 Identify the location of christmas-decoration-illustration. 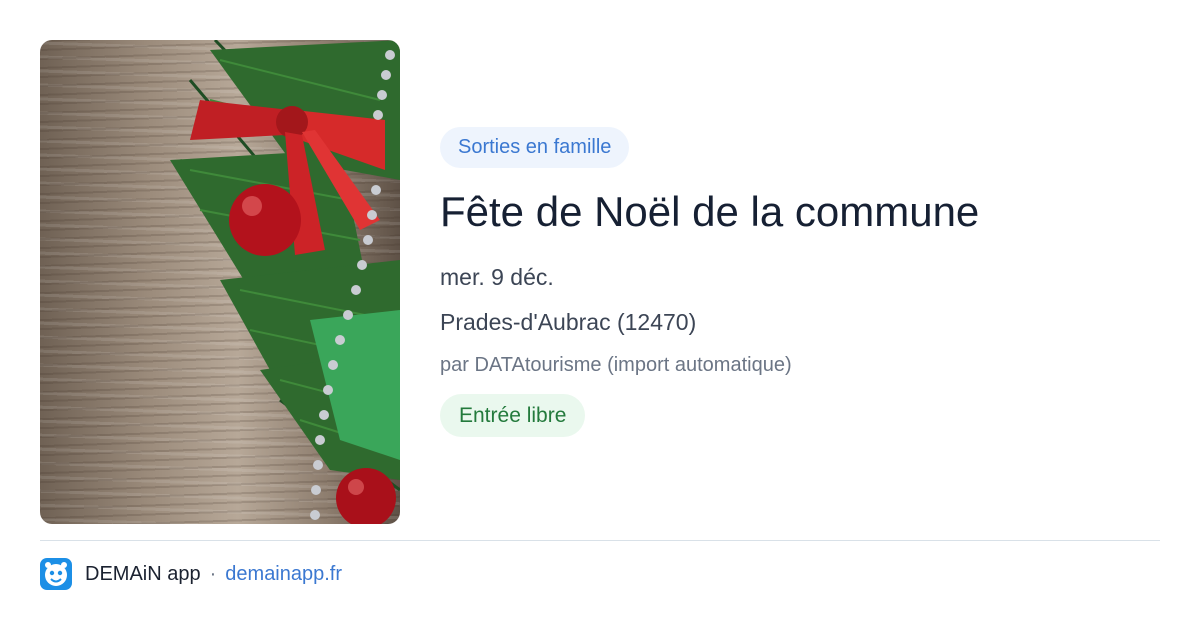
(285, 282).